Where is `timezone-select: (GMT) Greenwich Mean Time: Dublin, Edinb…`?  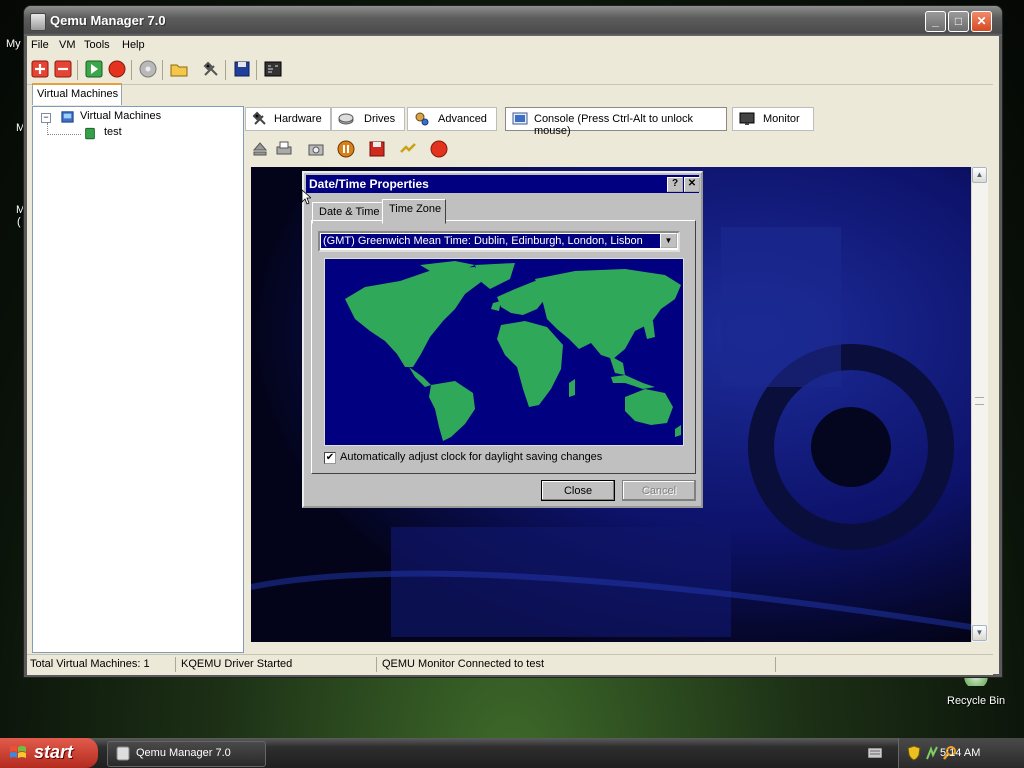
timezone-select: (GMT) Greenwich Mean Time: Dublin, Edinb… is located at coordinates (499, 241).